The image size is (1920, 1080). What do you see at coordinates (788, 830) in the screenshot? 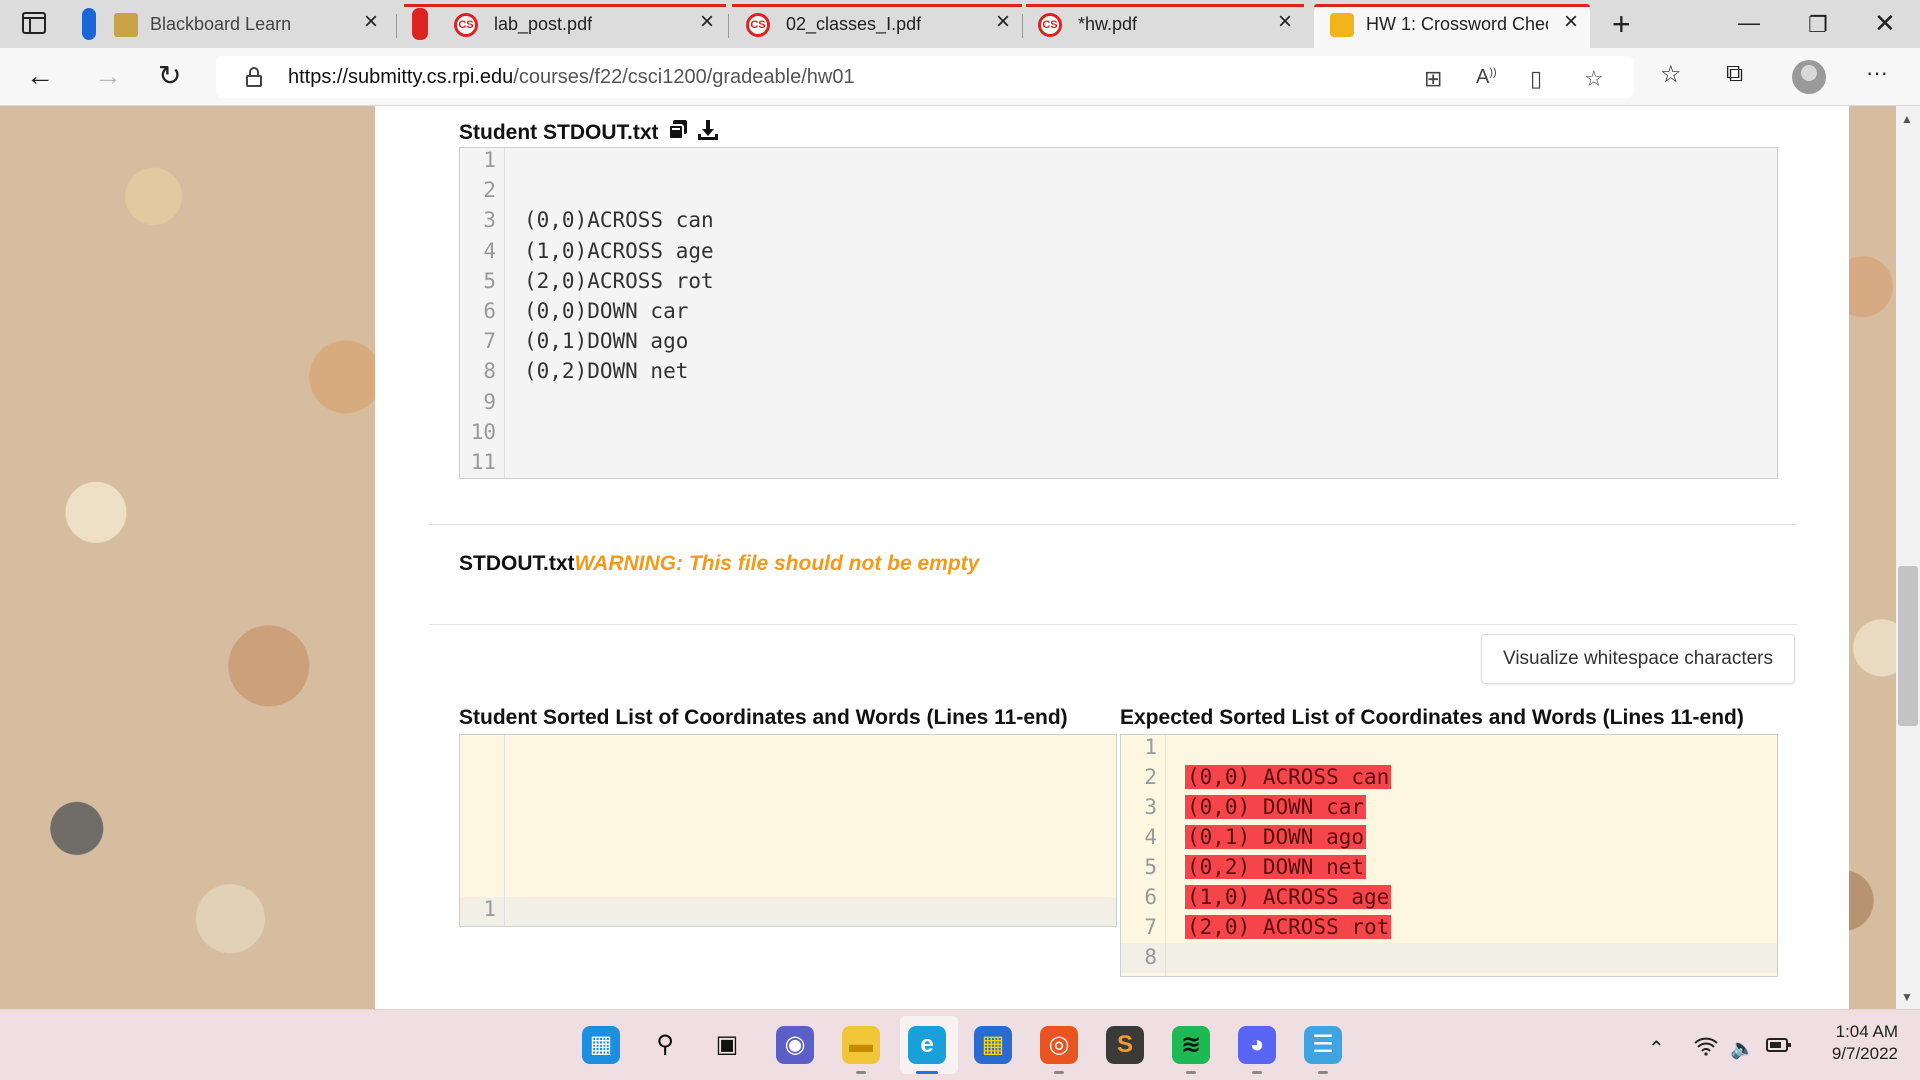
I see `student-sorted-code: 1` at bounding box center [788, 830].